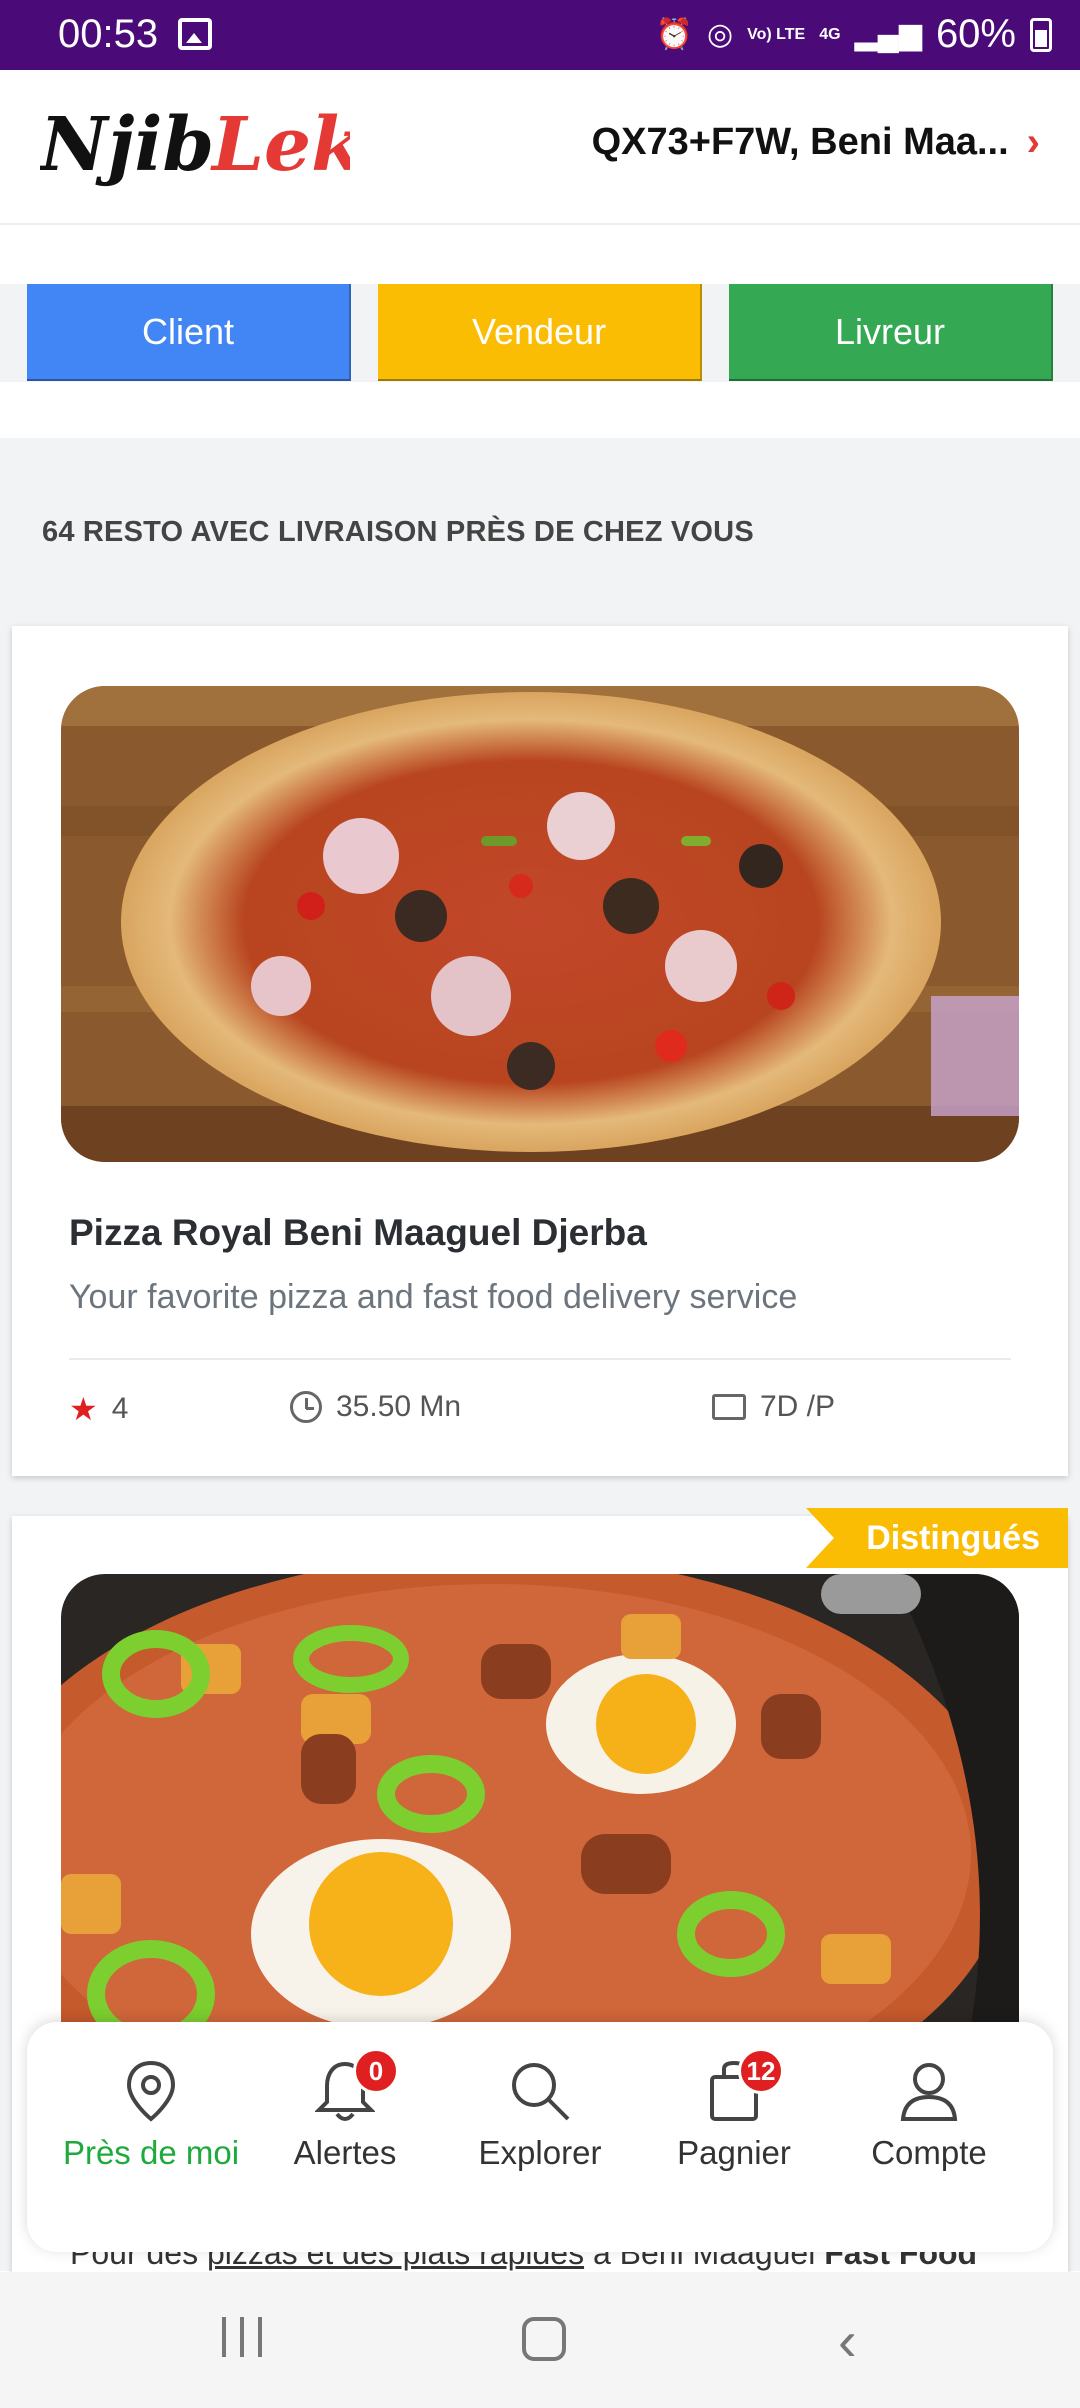  I want to click on search-icon, so click(540, 2091).